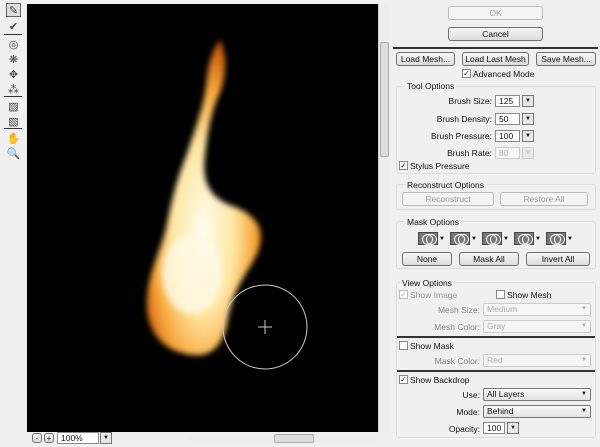  Describe the element at coordinates (558, 259) in the screenshot. I see `invert-all-button: Invert All` at that location.